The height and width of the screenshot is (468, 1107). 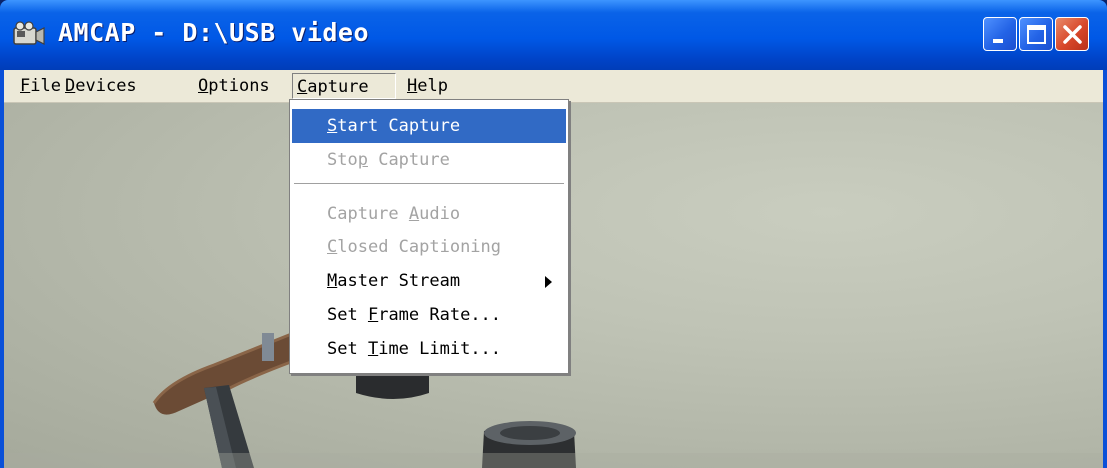 What do you see at coordinates (998, 41) in the screenshot?
I see `minimize-icon` at bounding box center [998, 41].